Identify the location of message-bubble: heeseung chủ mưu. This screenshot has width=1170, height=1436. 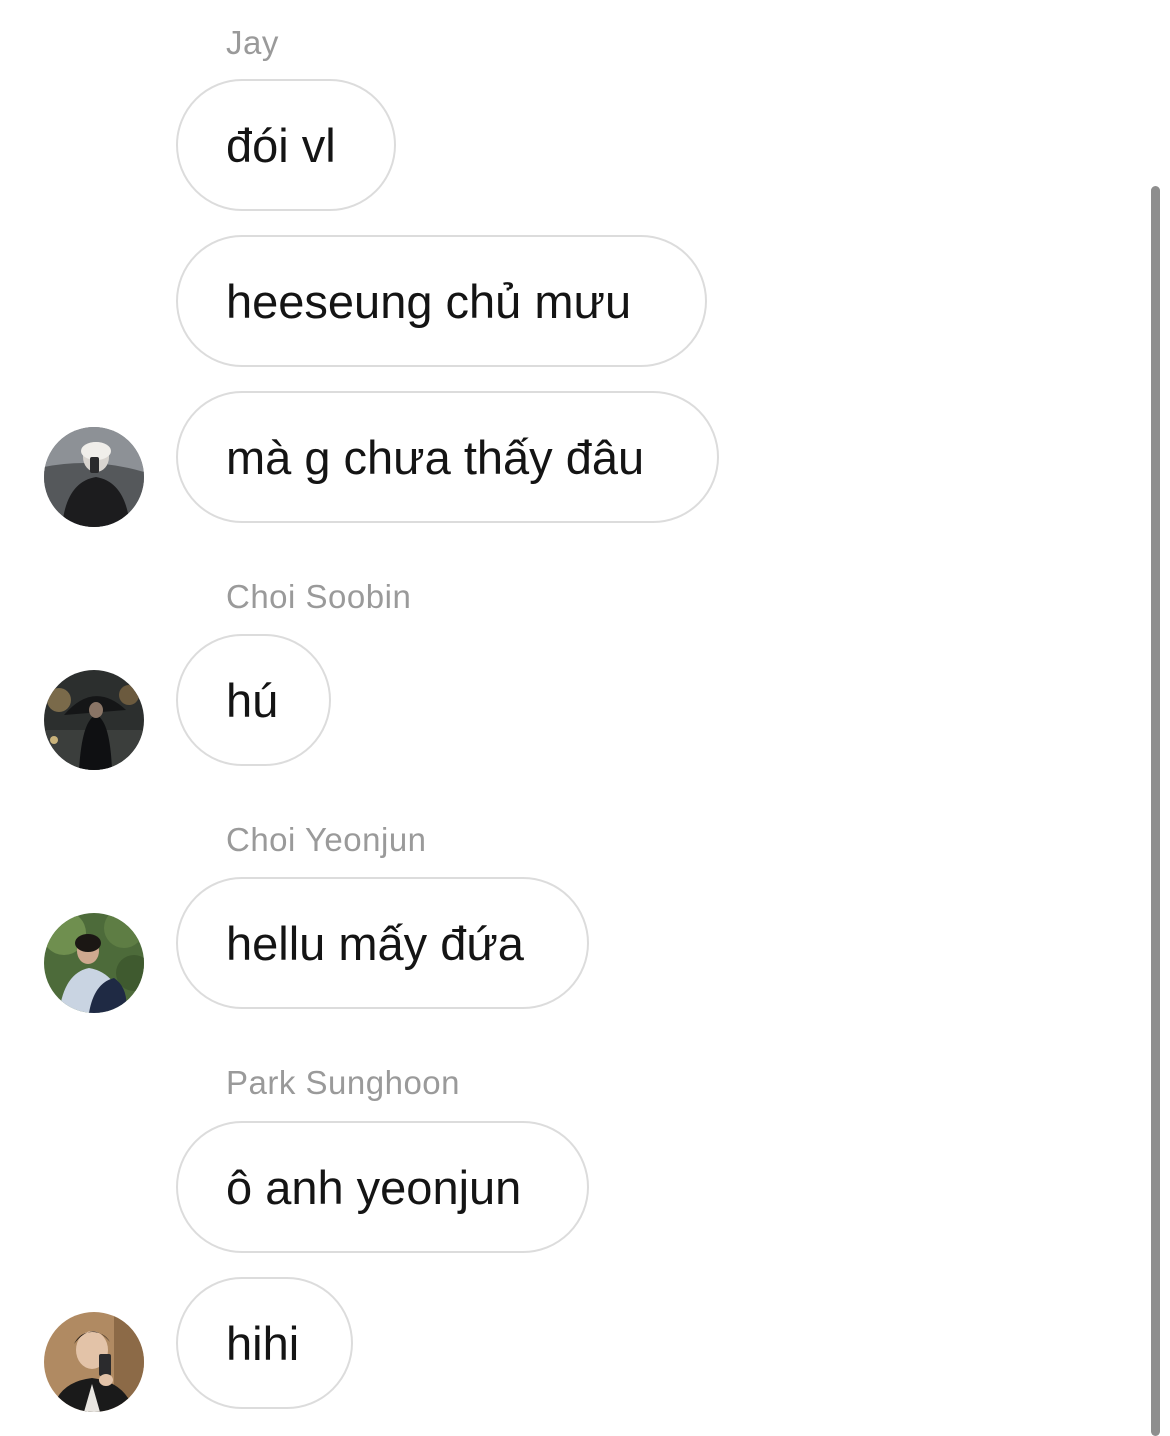
(441, 301).